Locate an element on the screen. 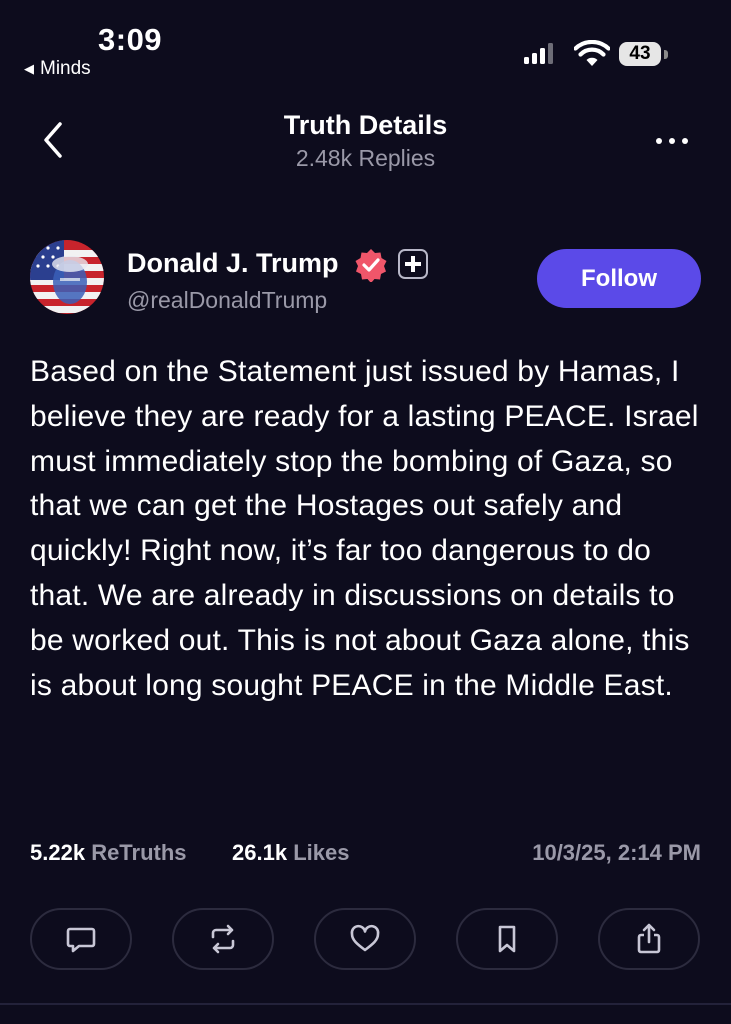  verified-badge-icon is located at coordinates (371, 265).